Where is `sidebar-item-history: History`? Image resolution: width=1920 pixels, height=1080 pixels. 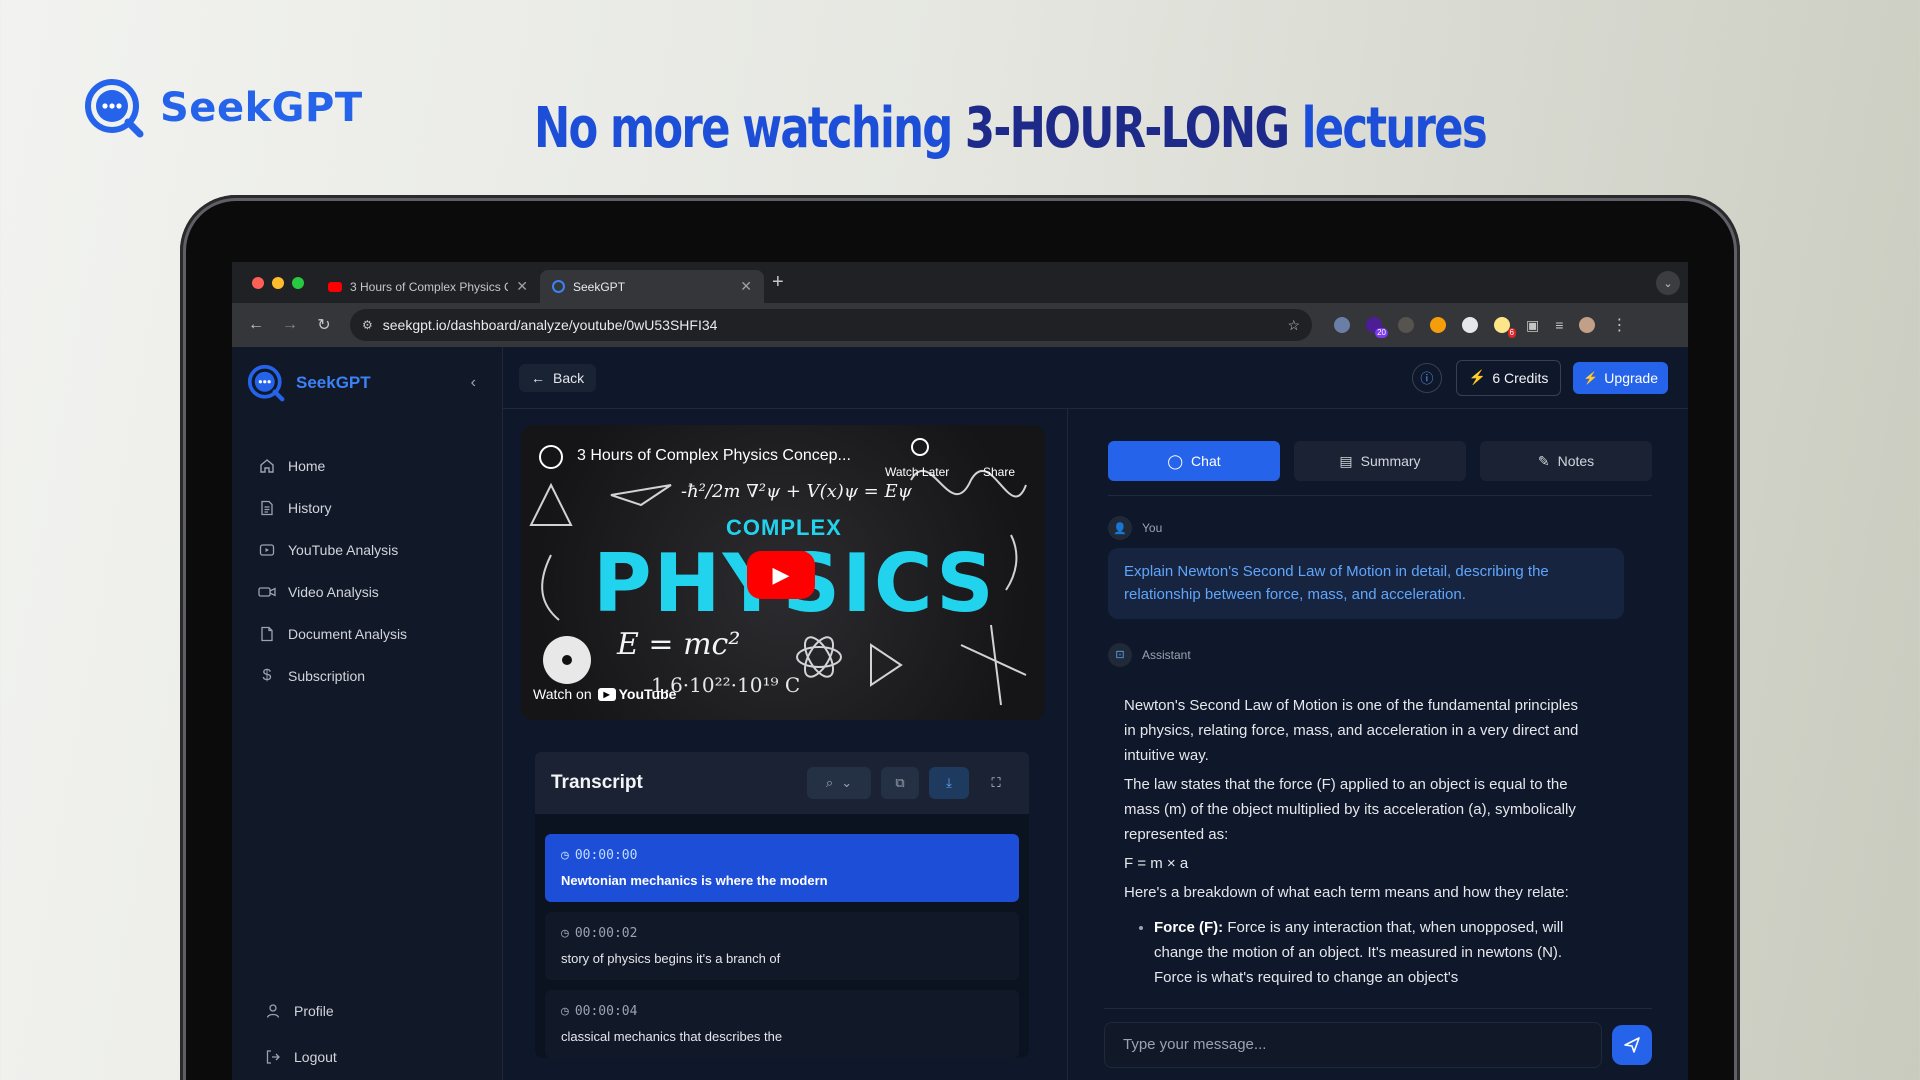
sidebar-item-history: History is located at coordinates (367, 508).